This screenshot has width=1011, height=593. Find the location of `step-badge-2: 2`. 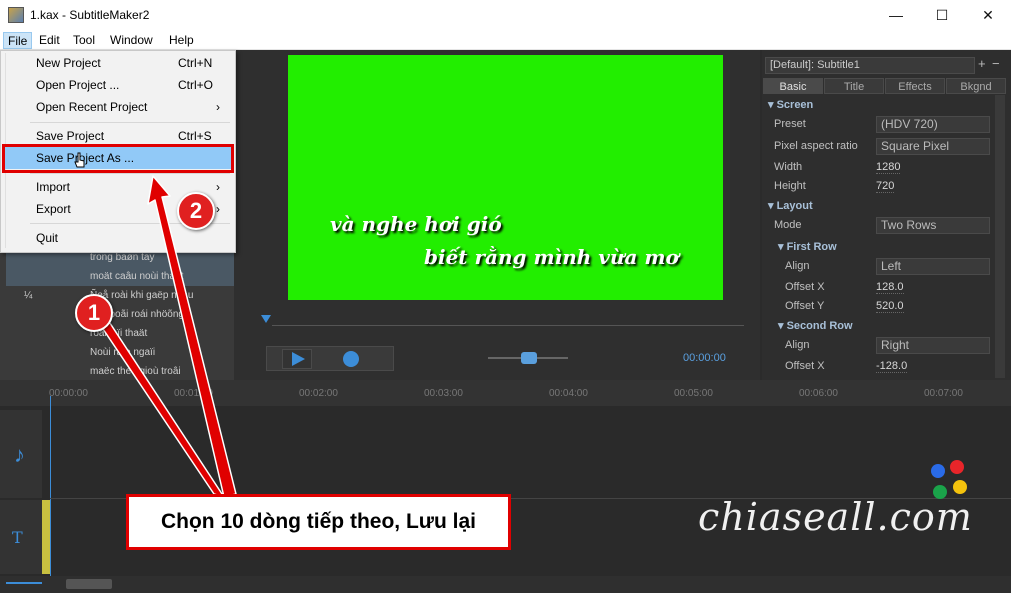

step-badge-2: 2 is located at coordinates (196, 211).